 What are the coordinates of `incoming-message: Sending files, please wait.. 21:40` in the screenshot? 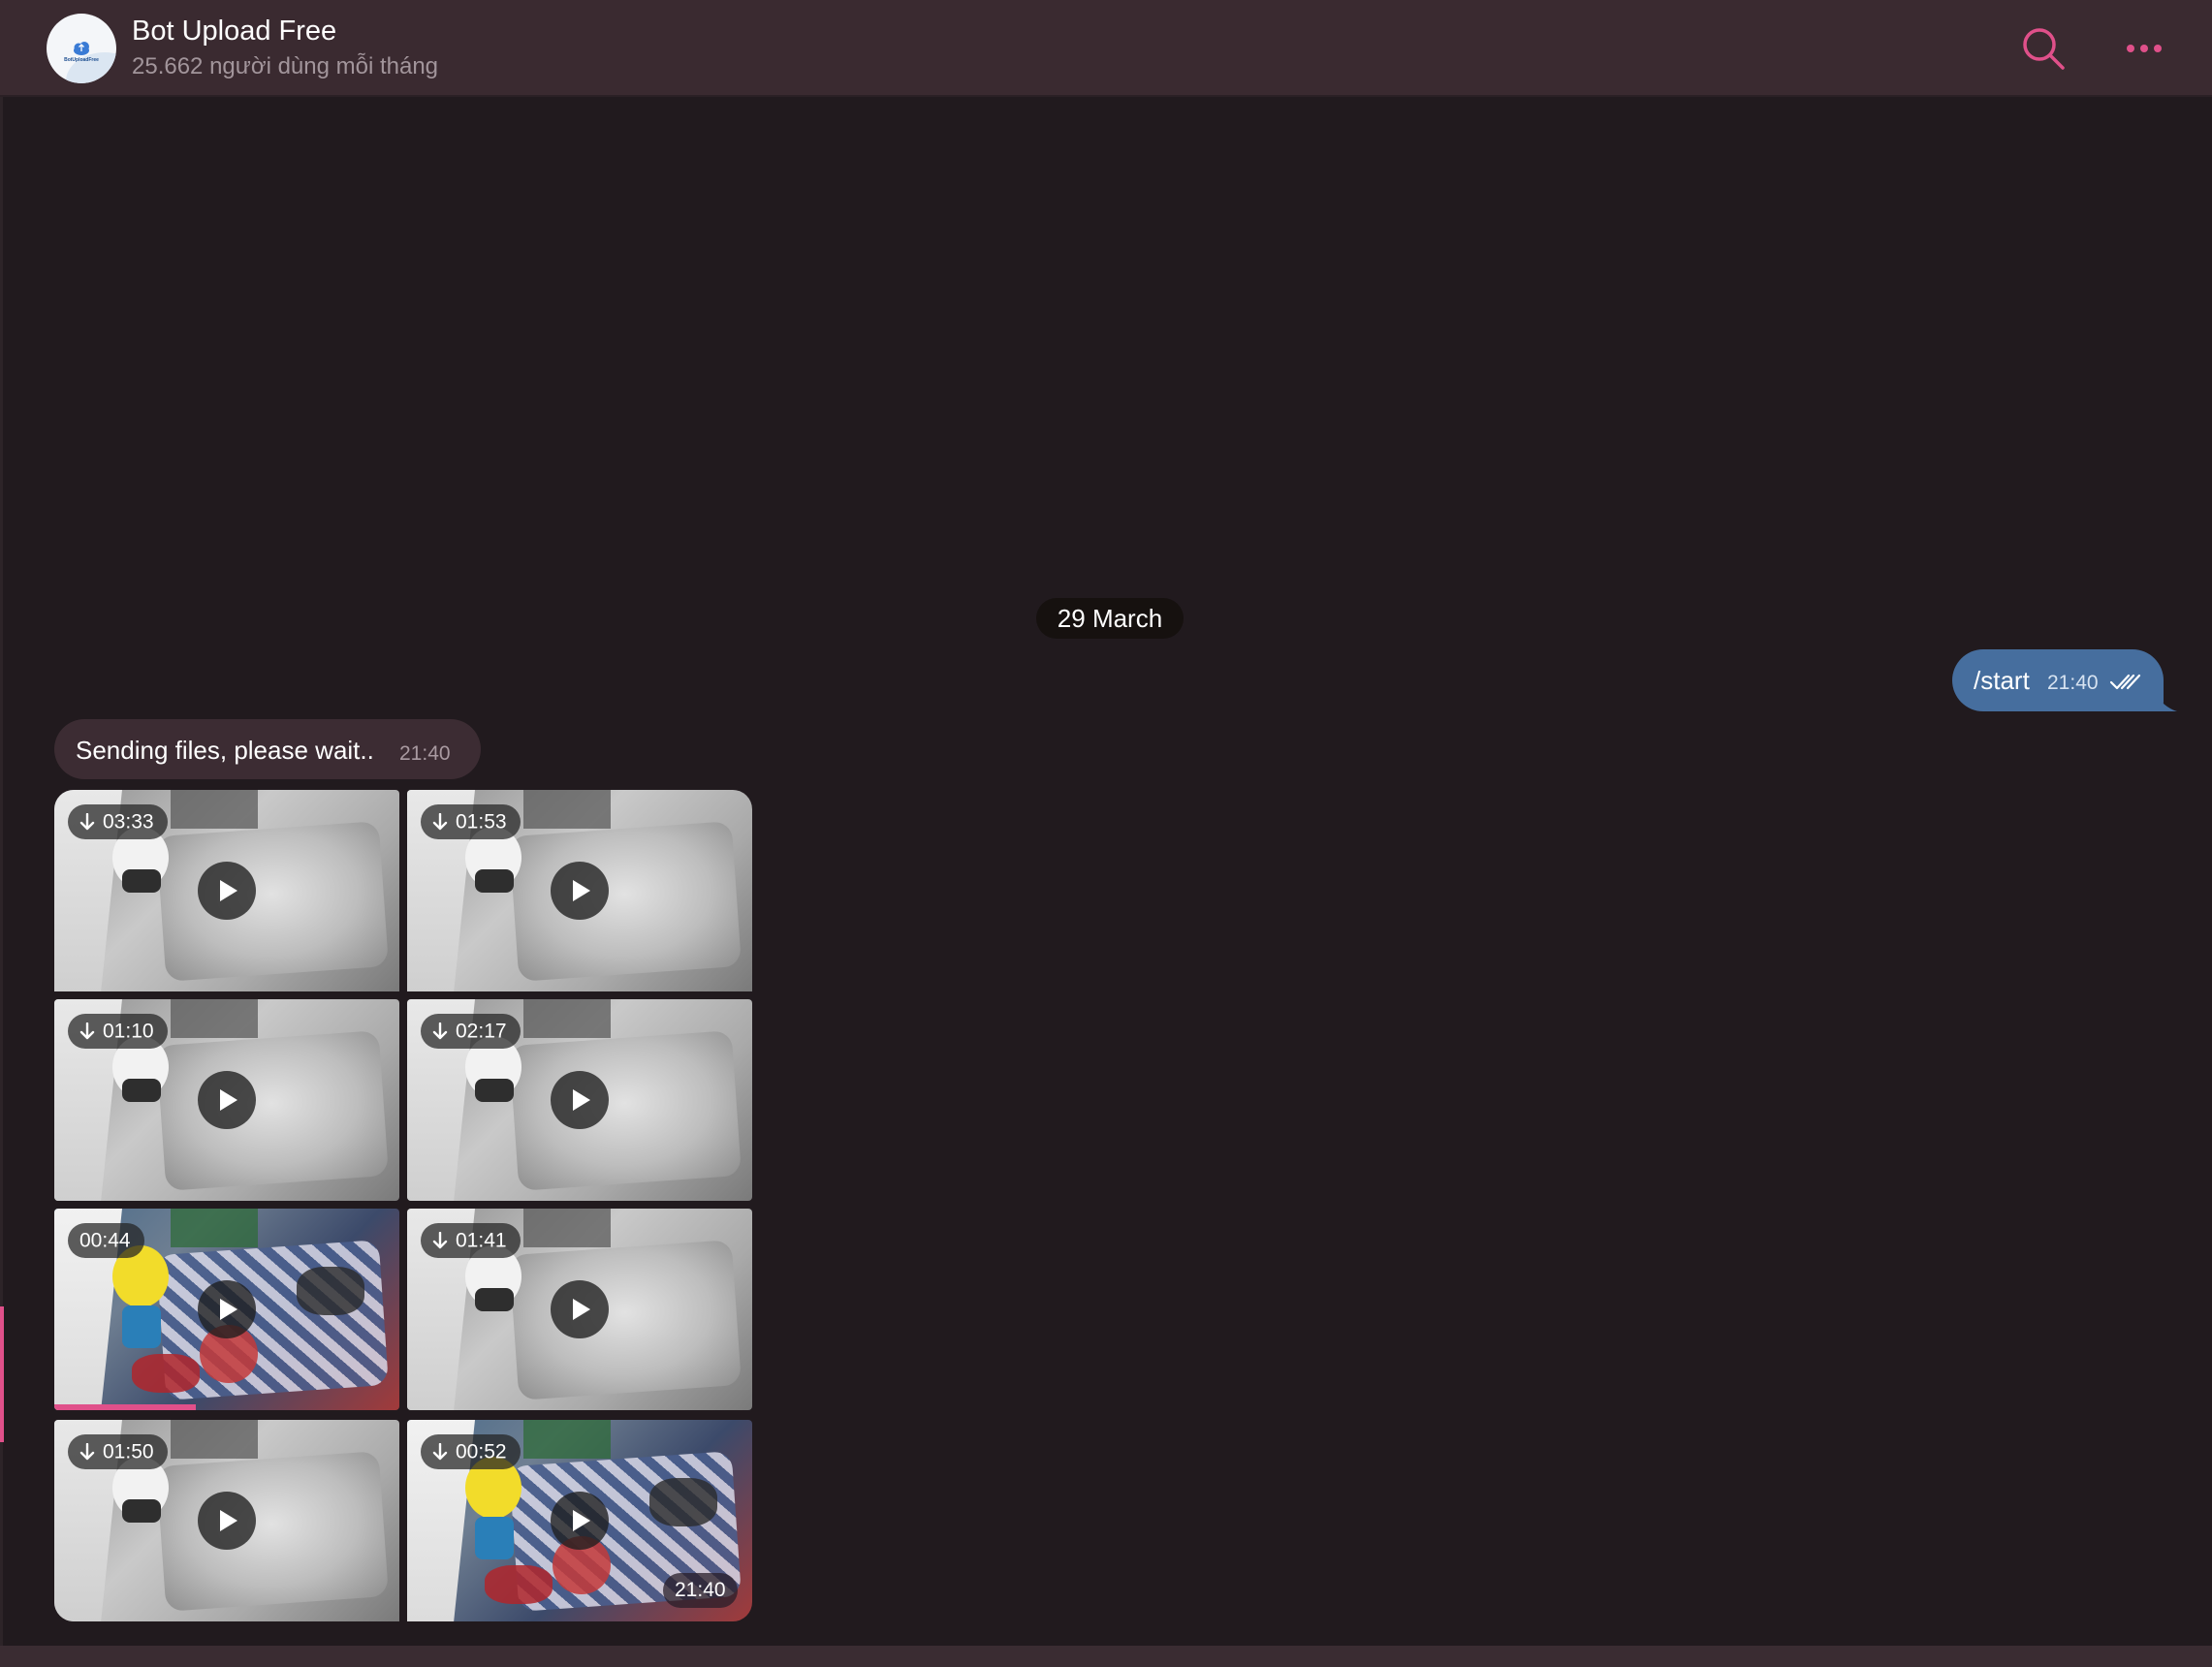 It's located at (267, 749).